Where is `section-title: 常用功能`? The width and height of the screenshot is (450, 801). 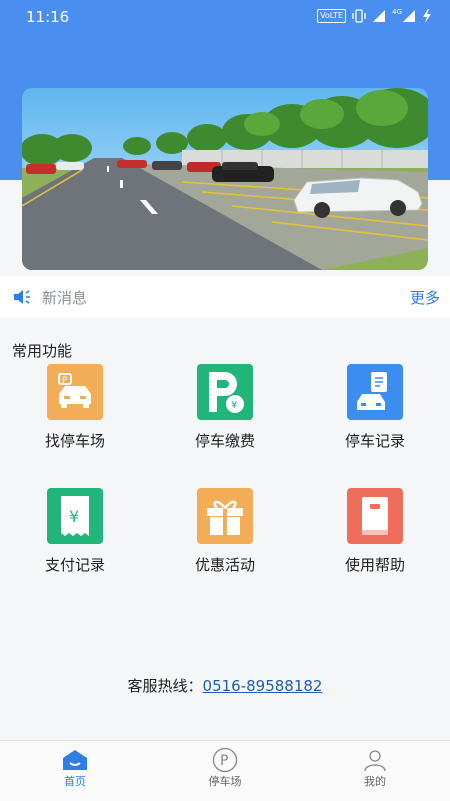 section-title: 常用功能 is located at coordinates (42, 351).